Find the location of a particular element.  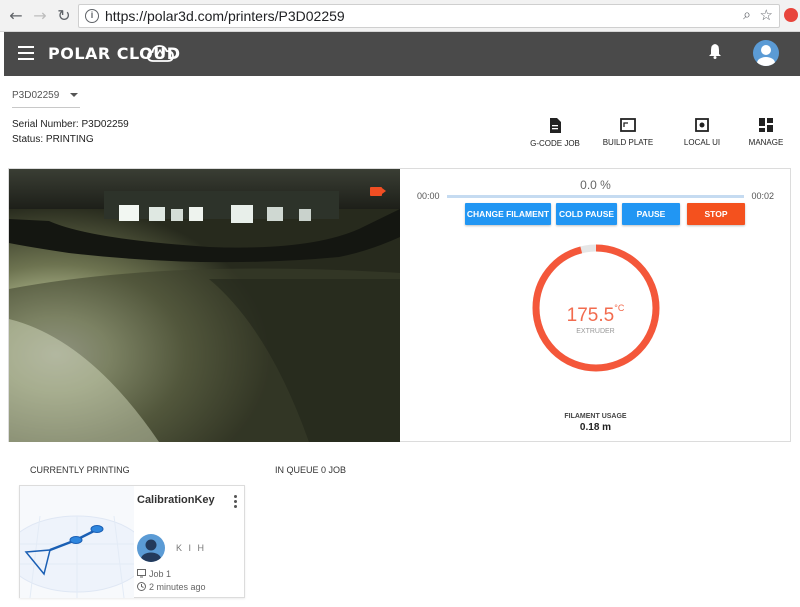

local-ui-icon is located at coordinates (702, 125).